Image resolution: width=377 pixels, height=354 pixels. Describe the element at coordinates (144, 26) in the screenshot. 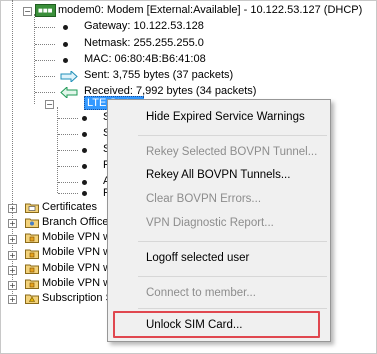

I see `gateway-item: Gateway: 10.122.53.128` at that location.